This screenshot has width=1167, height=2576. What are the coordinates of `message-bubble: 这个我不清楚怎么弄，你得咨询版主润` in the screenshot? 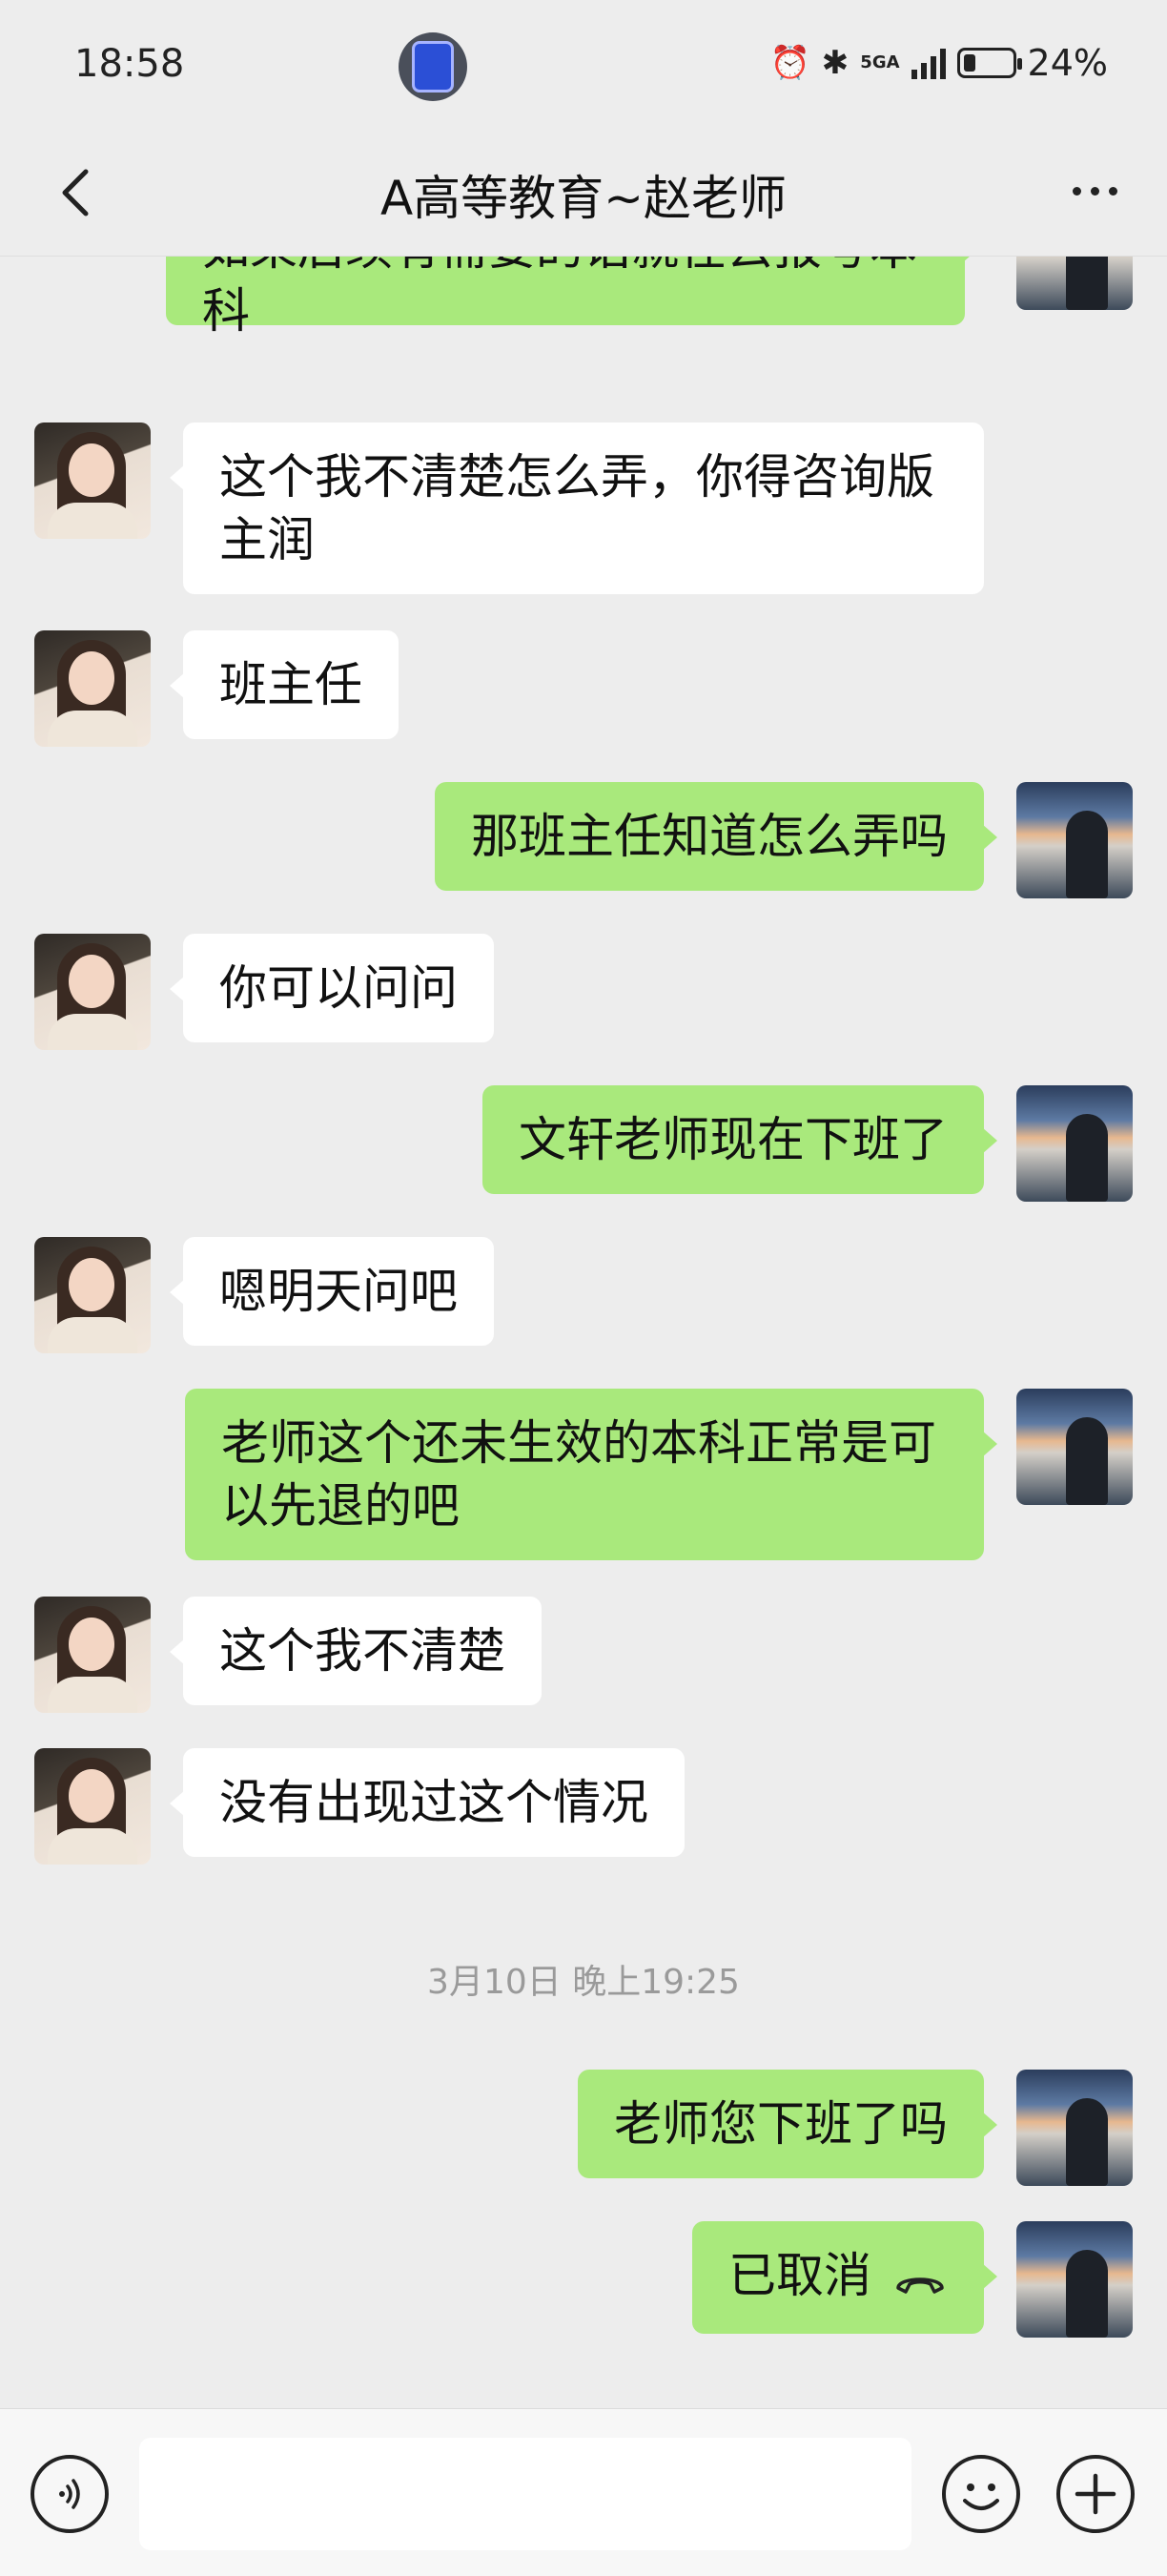 It's located at (577, 508).